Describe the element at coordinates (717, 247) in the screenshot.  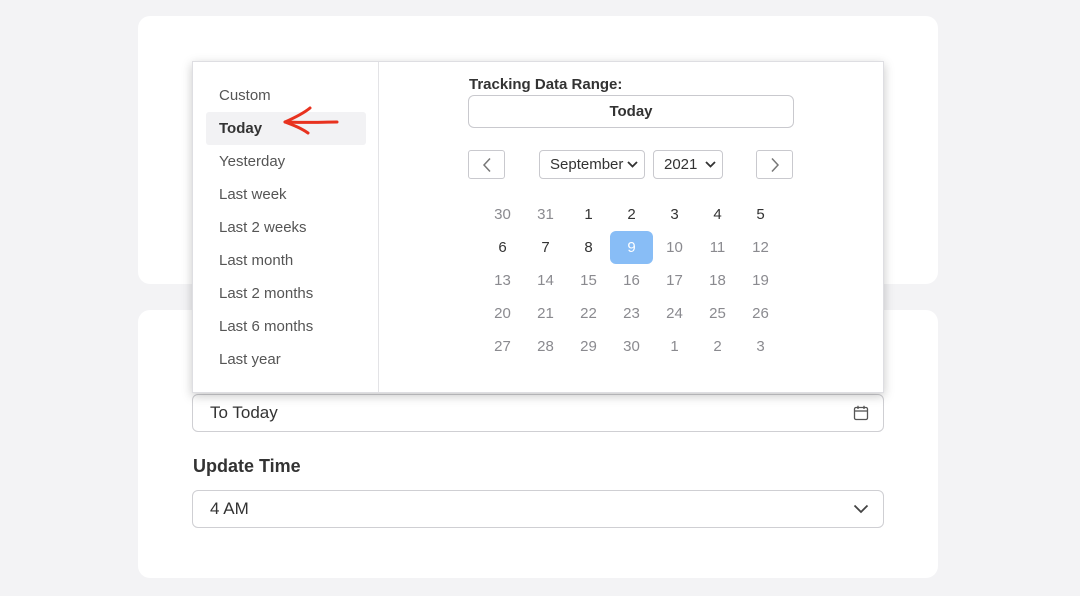
I see `calendar-day: 11` at that location.